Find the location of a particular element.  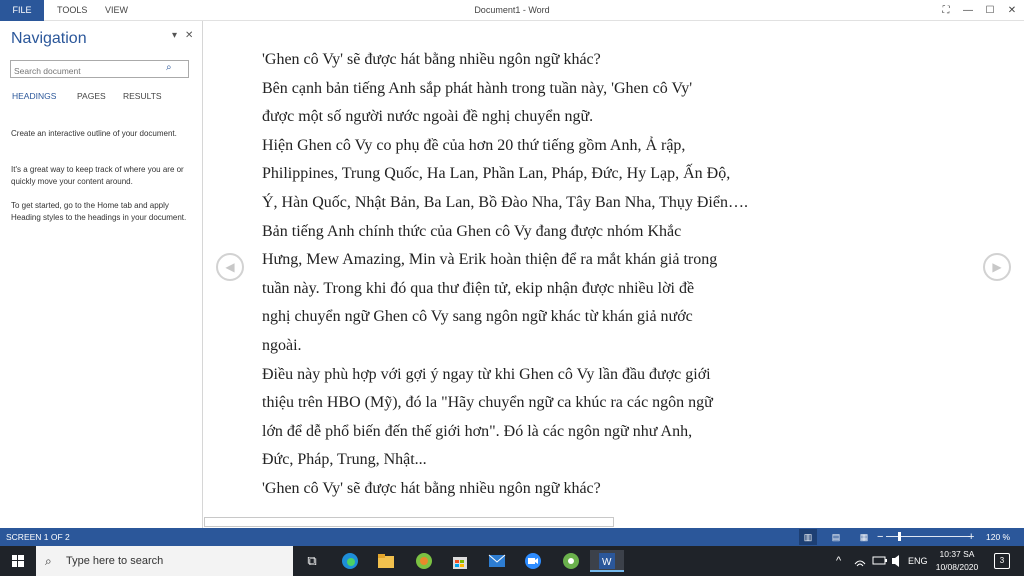

search-document-input is located at coordinates (86, 71).